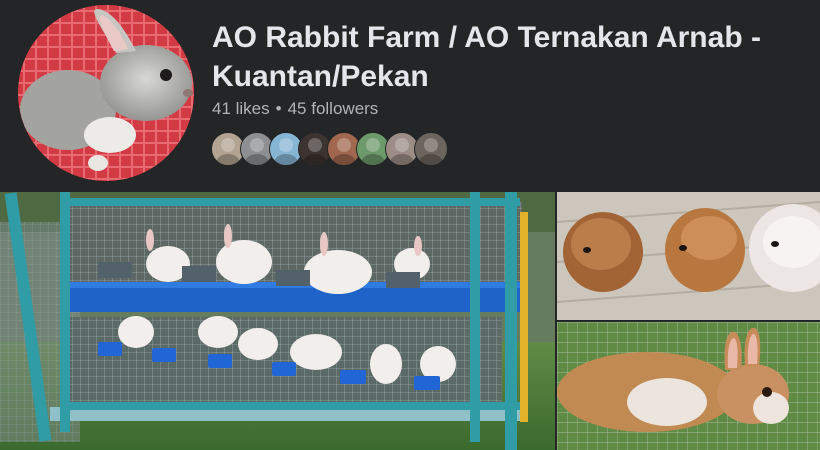  I want to click on followers-count: 45 followers, so click(333, 108).